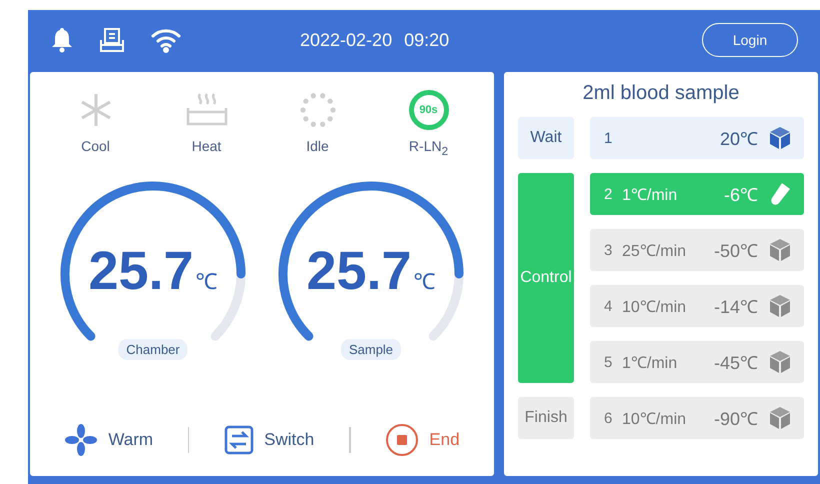  I want to click on step-row: 2 1℃/min -6℃, so click(697, 194).